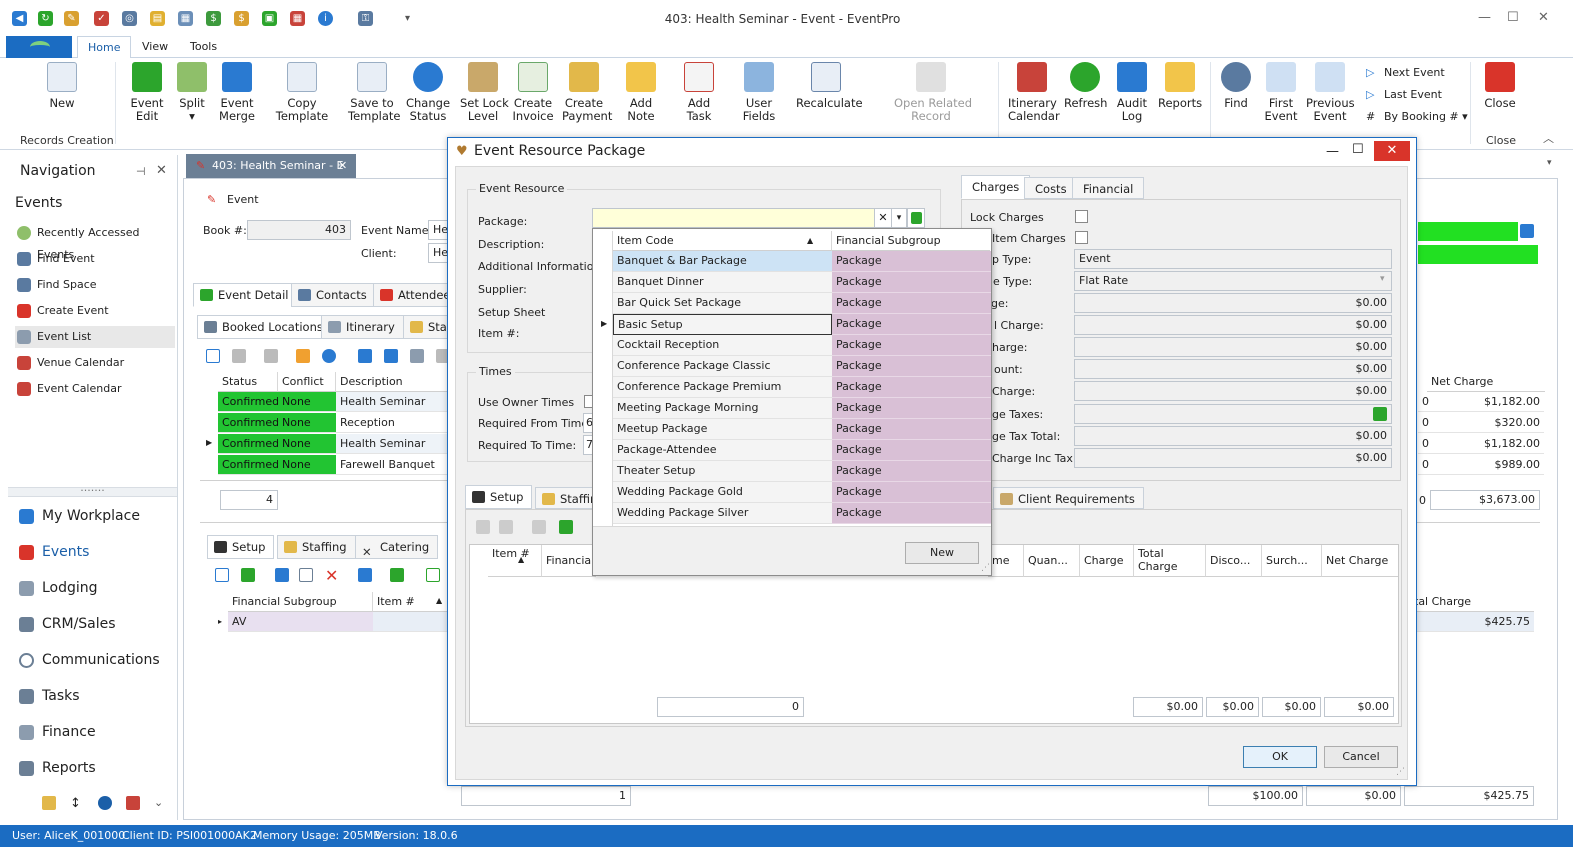  Describe the element at coordinates (213, 356) in the screenshot. I see `new-row-icon` at that location.